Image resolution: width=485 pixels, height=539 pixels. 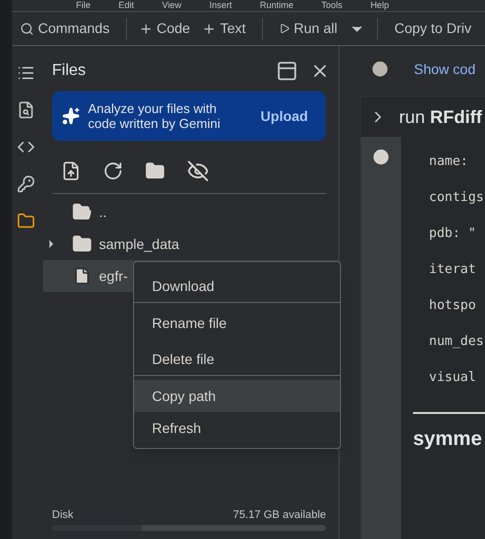 I want to click on file-tree-row: .., so click(x=190, y=212).